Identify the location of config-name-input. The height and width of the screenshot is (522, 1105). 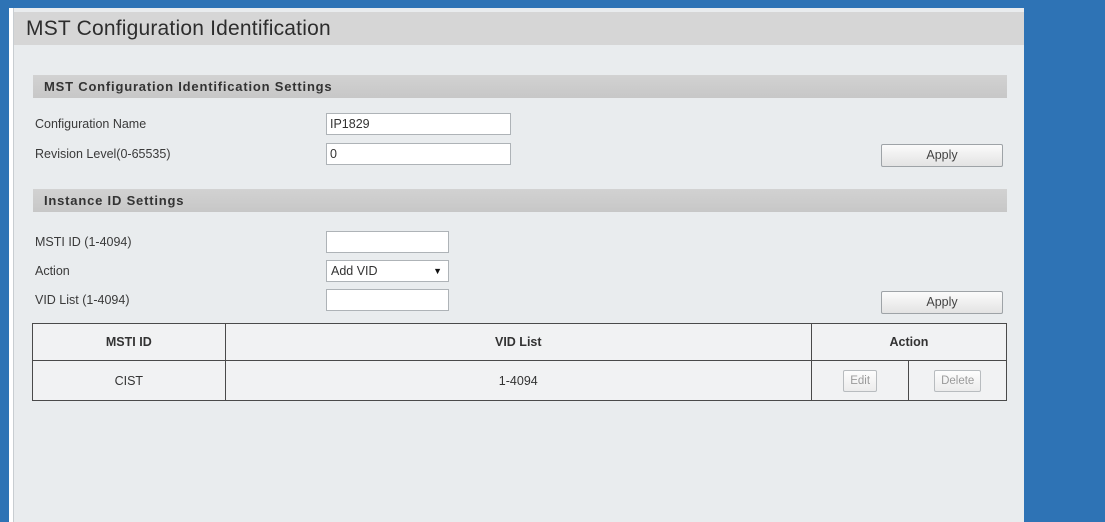
(418, 124).